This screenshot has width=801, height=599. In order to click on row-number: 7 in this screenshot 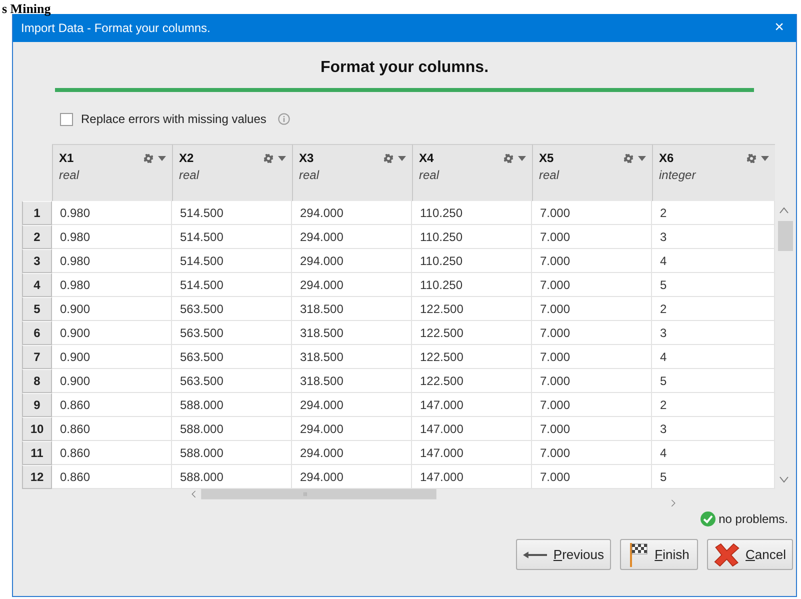, I will do `click(37, 357)`.